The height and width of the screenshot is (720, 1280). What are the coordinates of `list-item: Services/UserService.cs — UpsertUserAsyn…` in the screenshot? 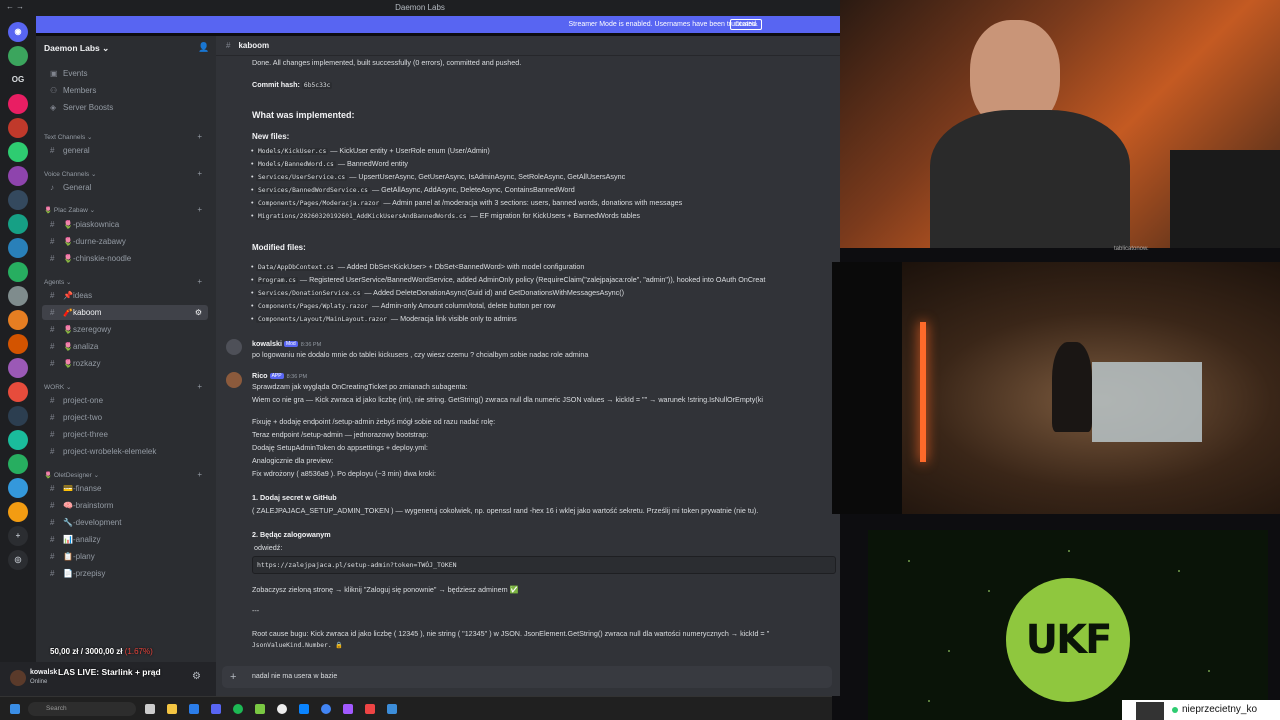 It's located at (438, 176).